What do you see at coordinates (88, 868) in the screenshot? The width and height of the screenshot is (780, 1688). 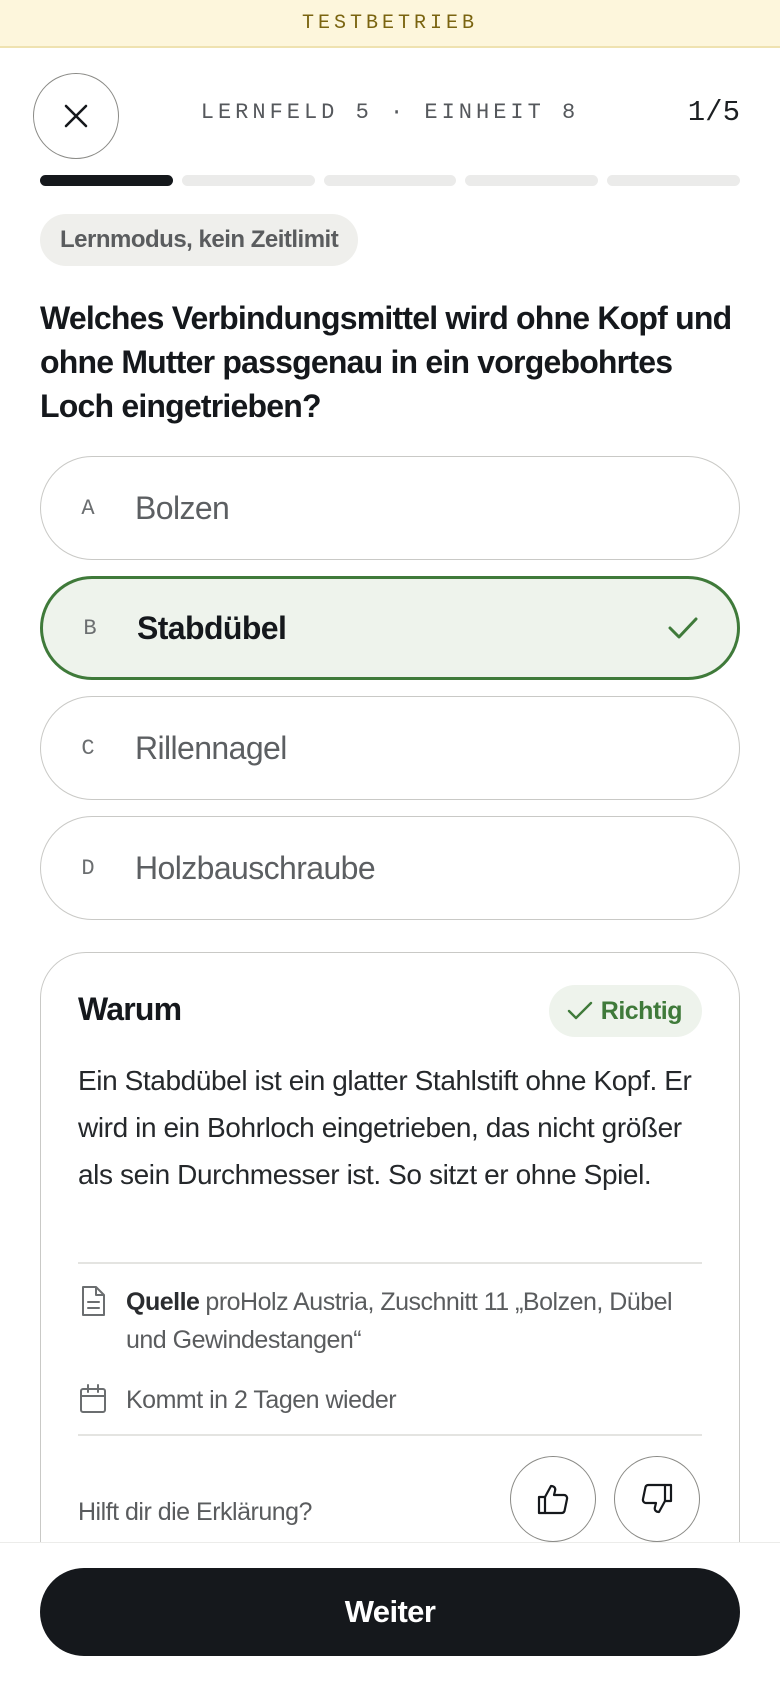 I see `option-letter: D` at bounding box center [88, 868].